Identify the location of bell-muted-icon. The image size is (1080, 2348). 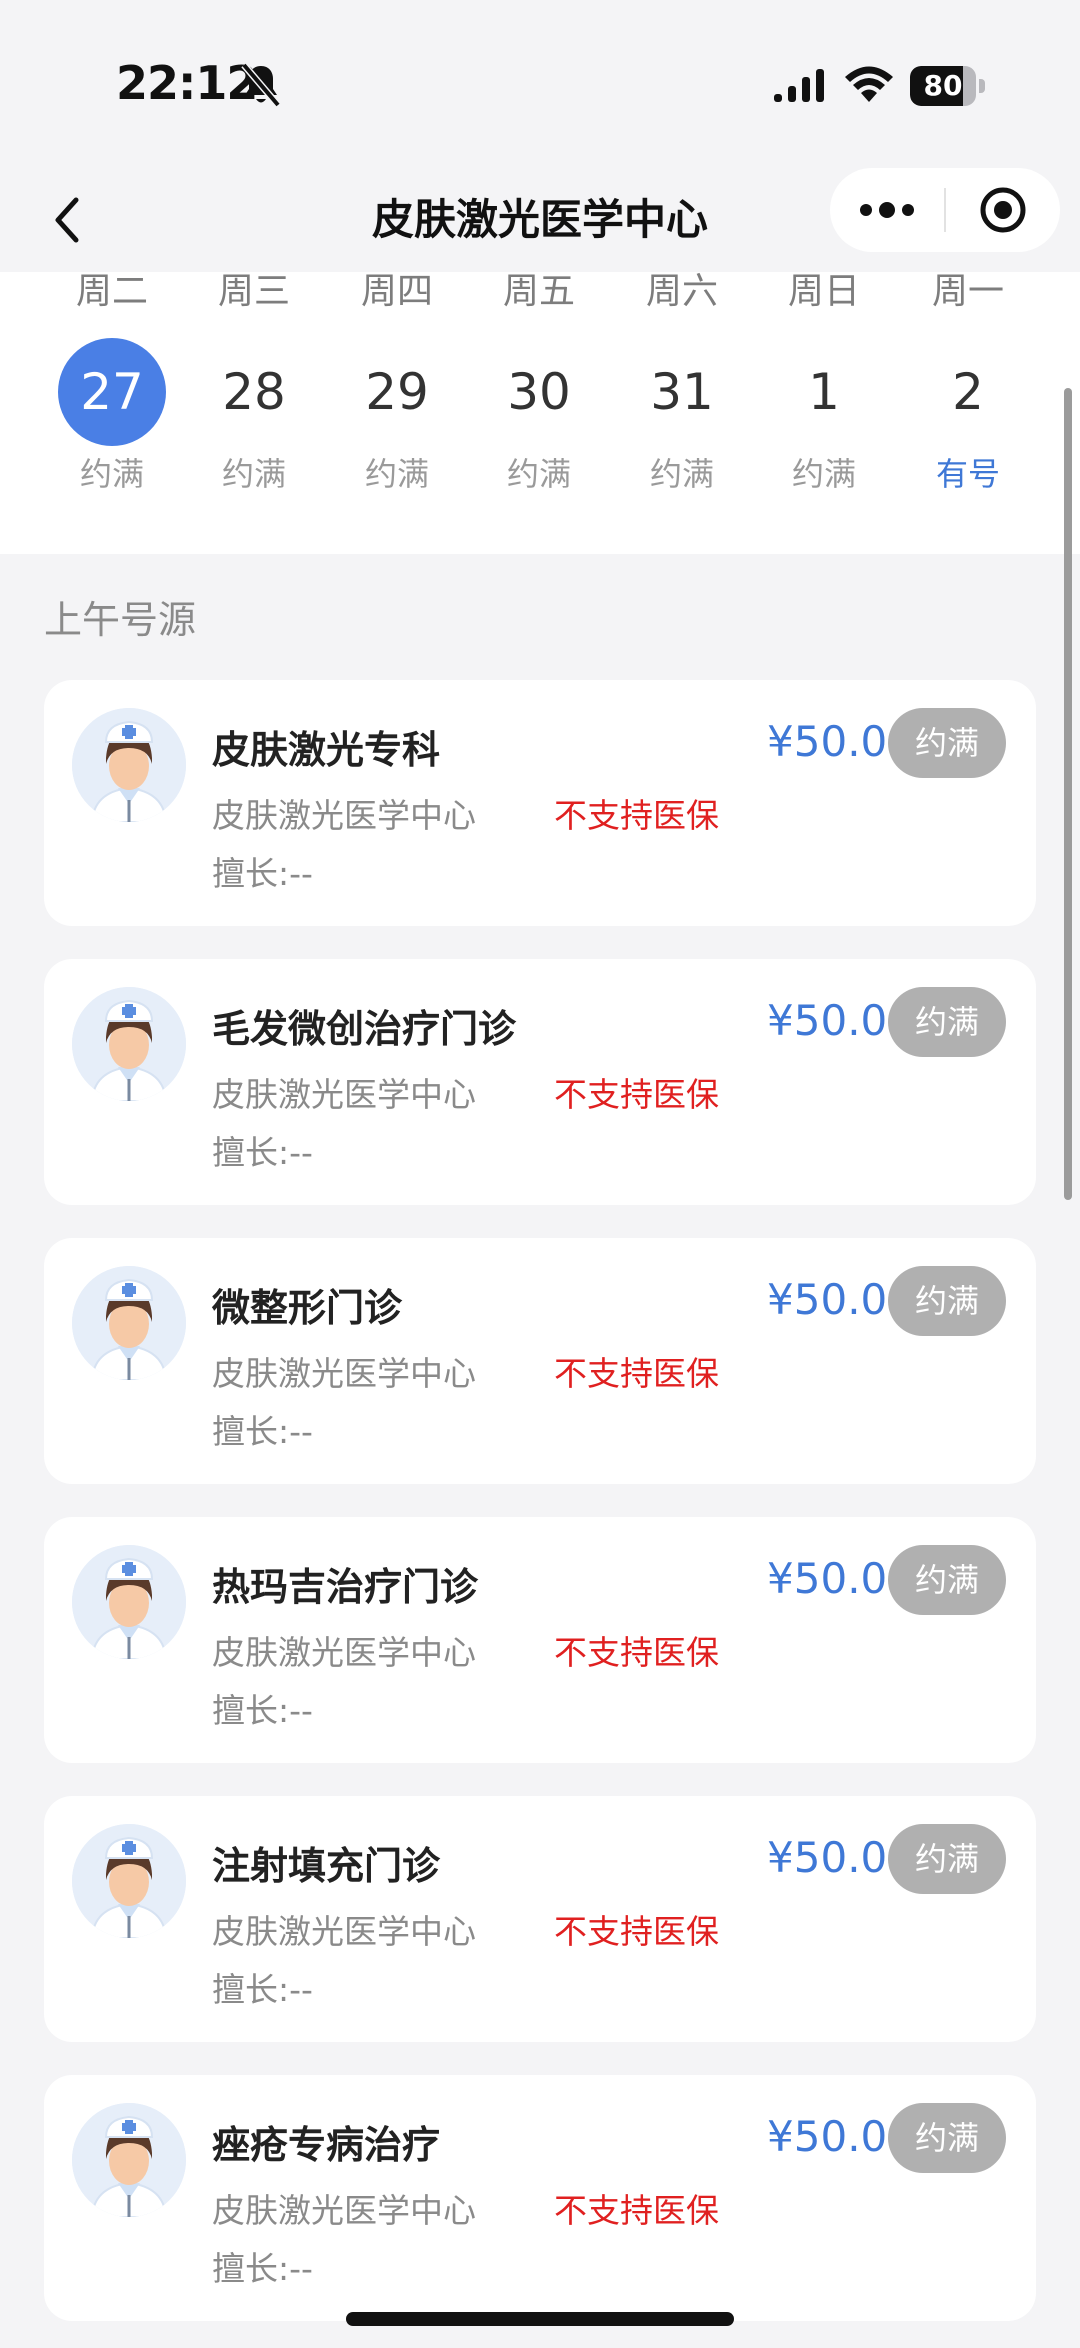
(261, 85).